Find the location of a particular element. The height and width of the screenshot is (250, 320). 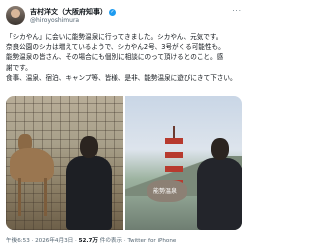

rock-text: 能勢温泉 is located at coordinates (165, 191).